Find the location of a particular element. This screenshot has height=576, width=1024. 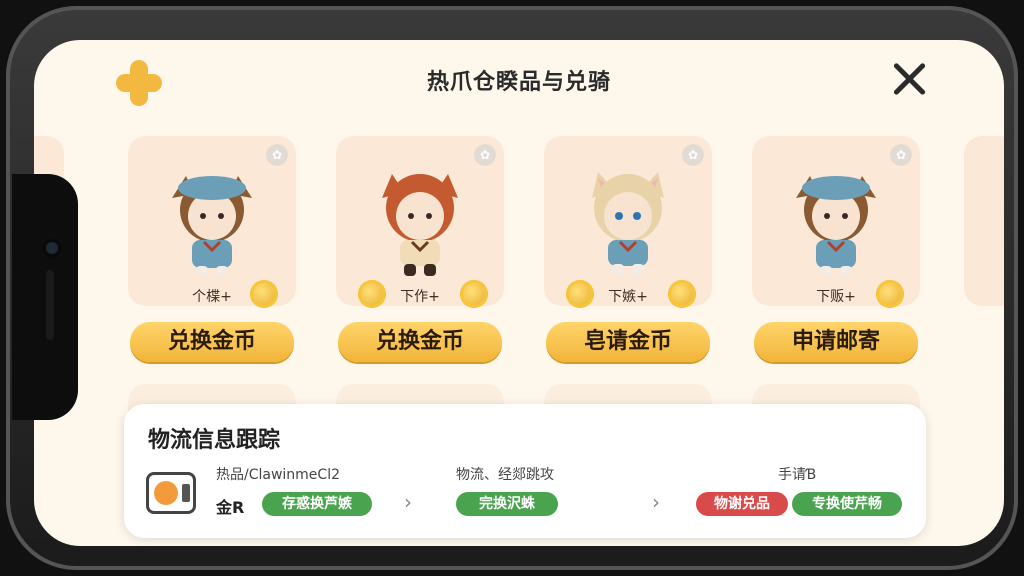

step3-status-tag-red: 物谢兑品 is located at coordinates (742, 504).